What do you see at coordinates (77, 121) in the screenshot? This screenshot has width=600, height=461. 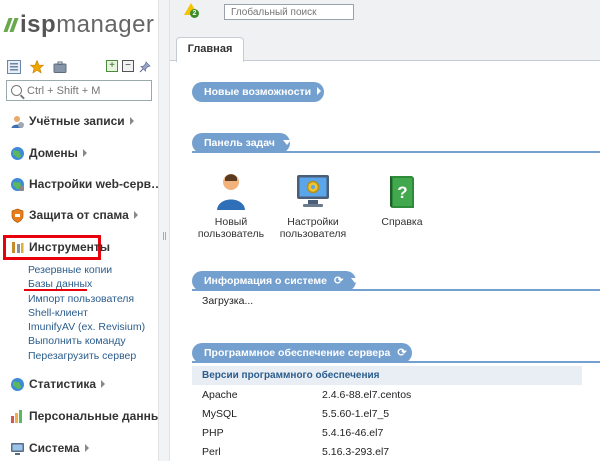 I see `sidebar-item-label: Учётные записи` at bounding box center [77, 121].